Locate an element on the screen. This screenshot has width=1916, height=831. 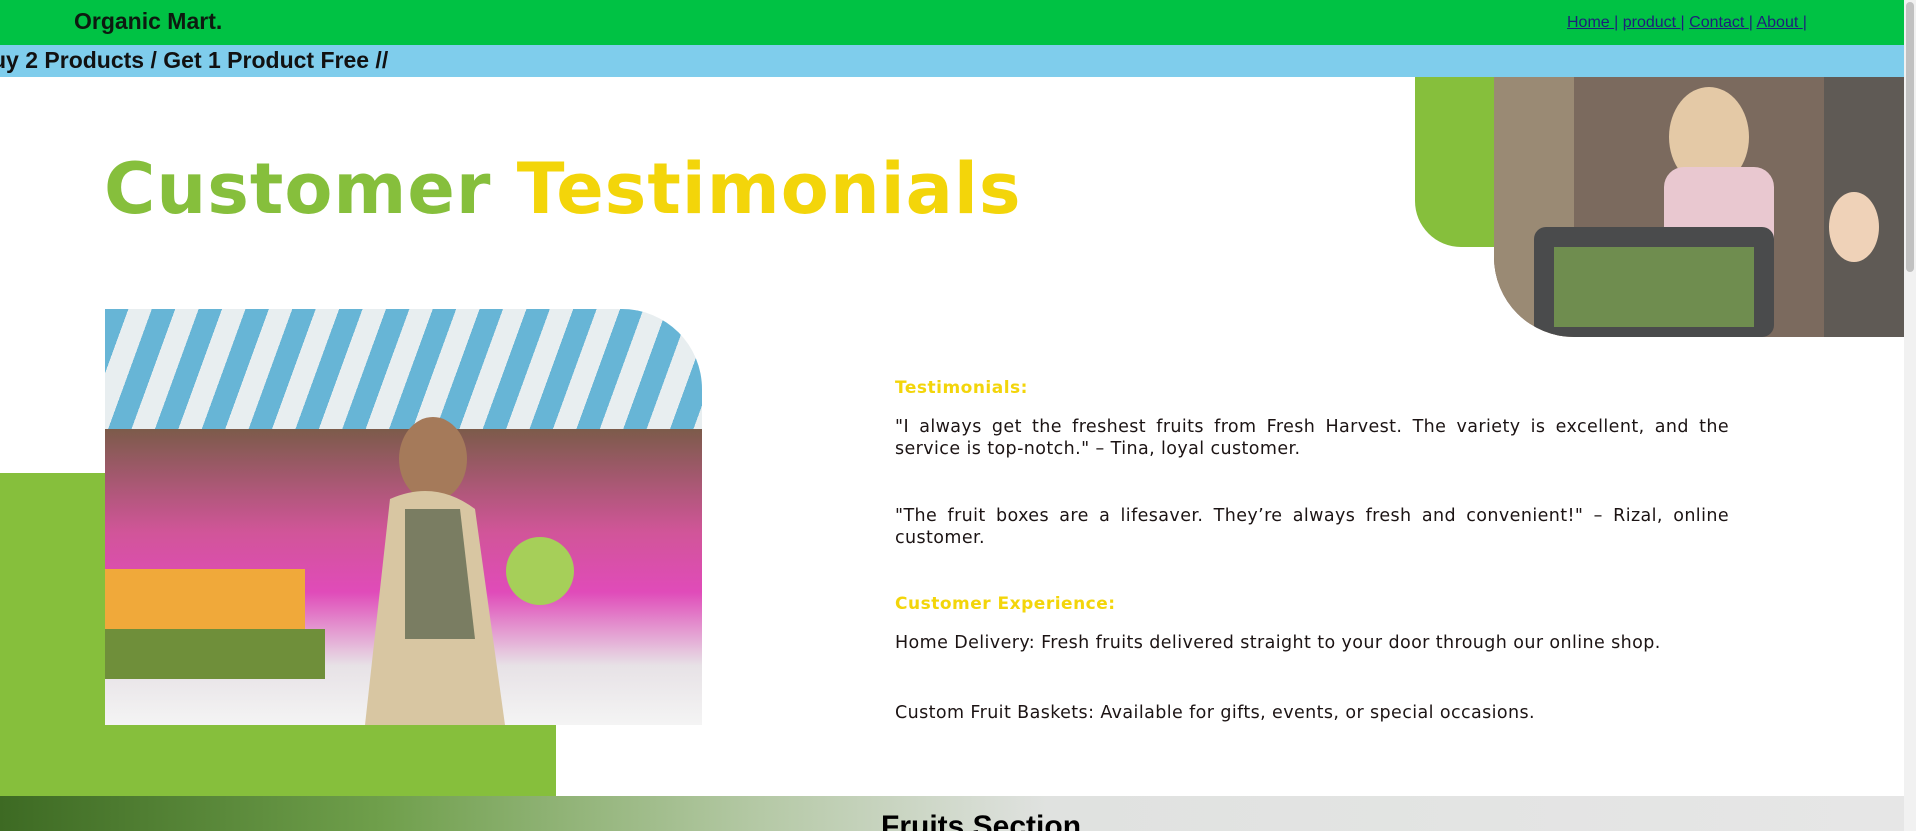
brand-logo: Organic Mart. is located at coordinates (148, 21).